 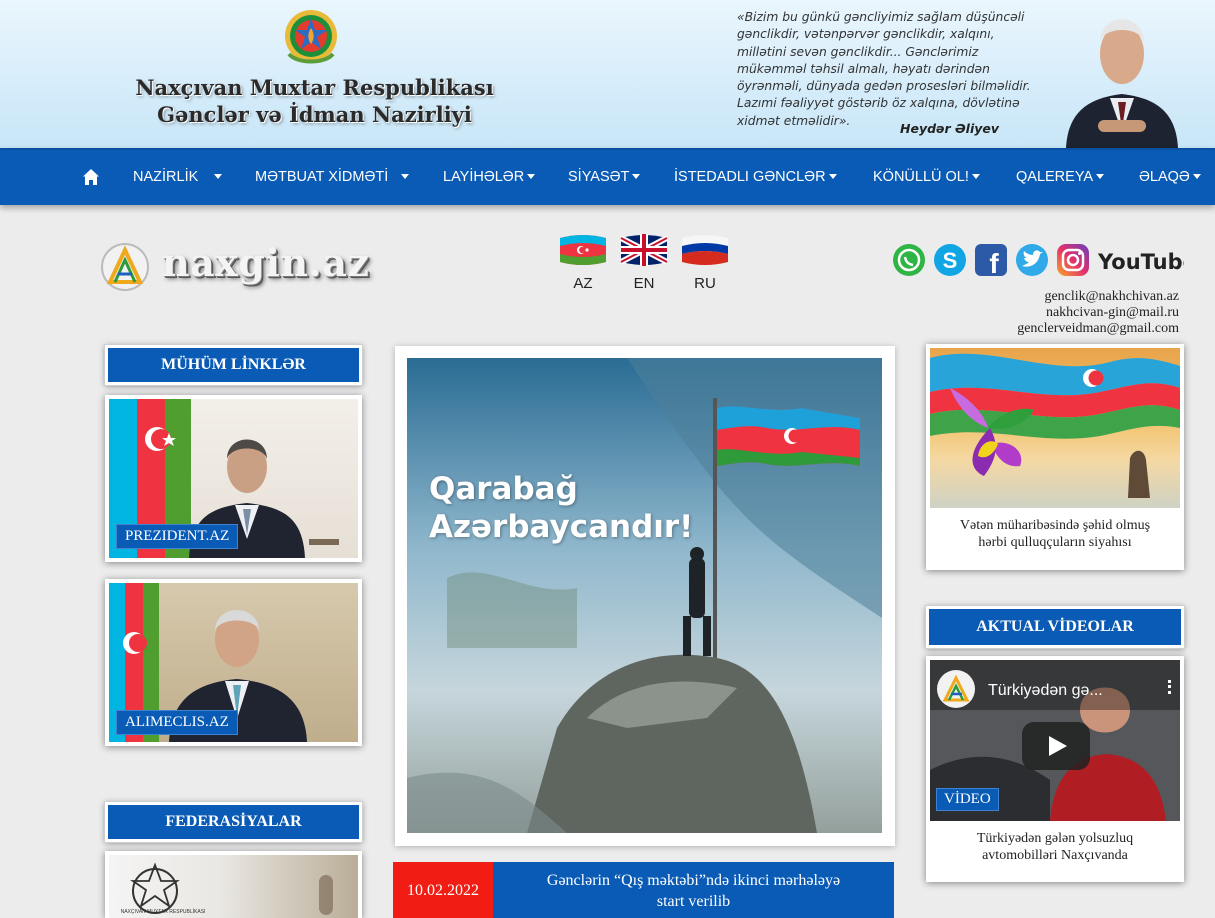 What do you see at coordinates (1098, 329) in the screenshot?
I see `email-link: genclerveidman@gmail.com` at bounding box center [1098, 329].